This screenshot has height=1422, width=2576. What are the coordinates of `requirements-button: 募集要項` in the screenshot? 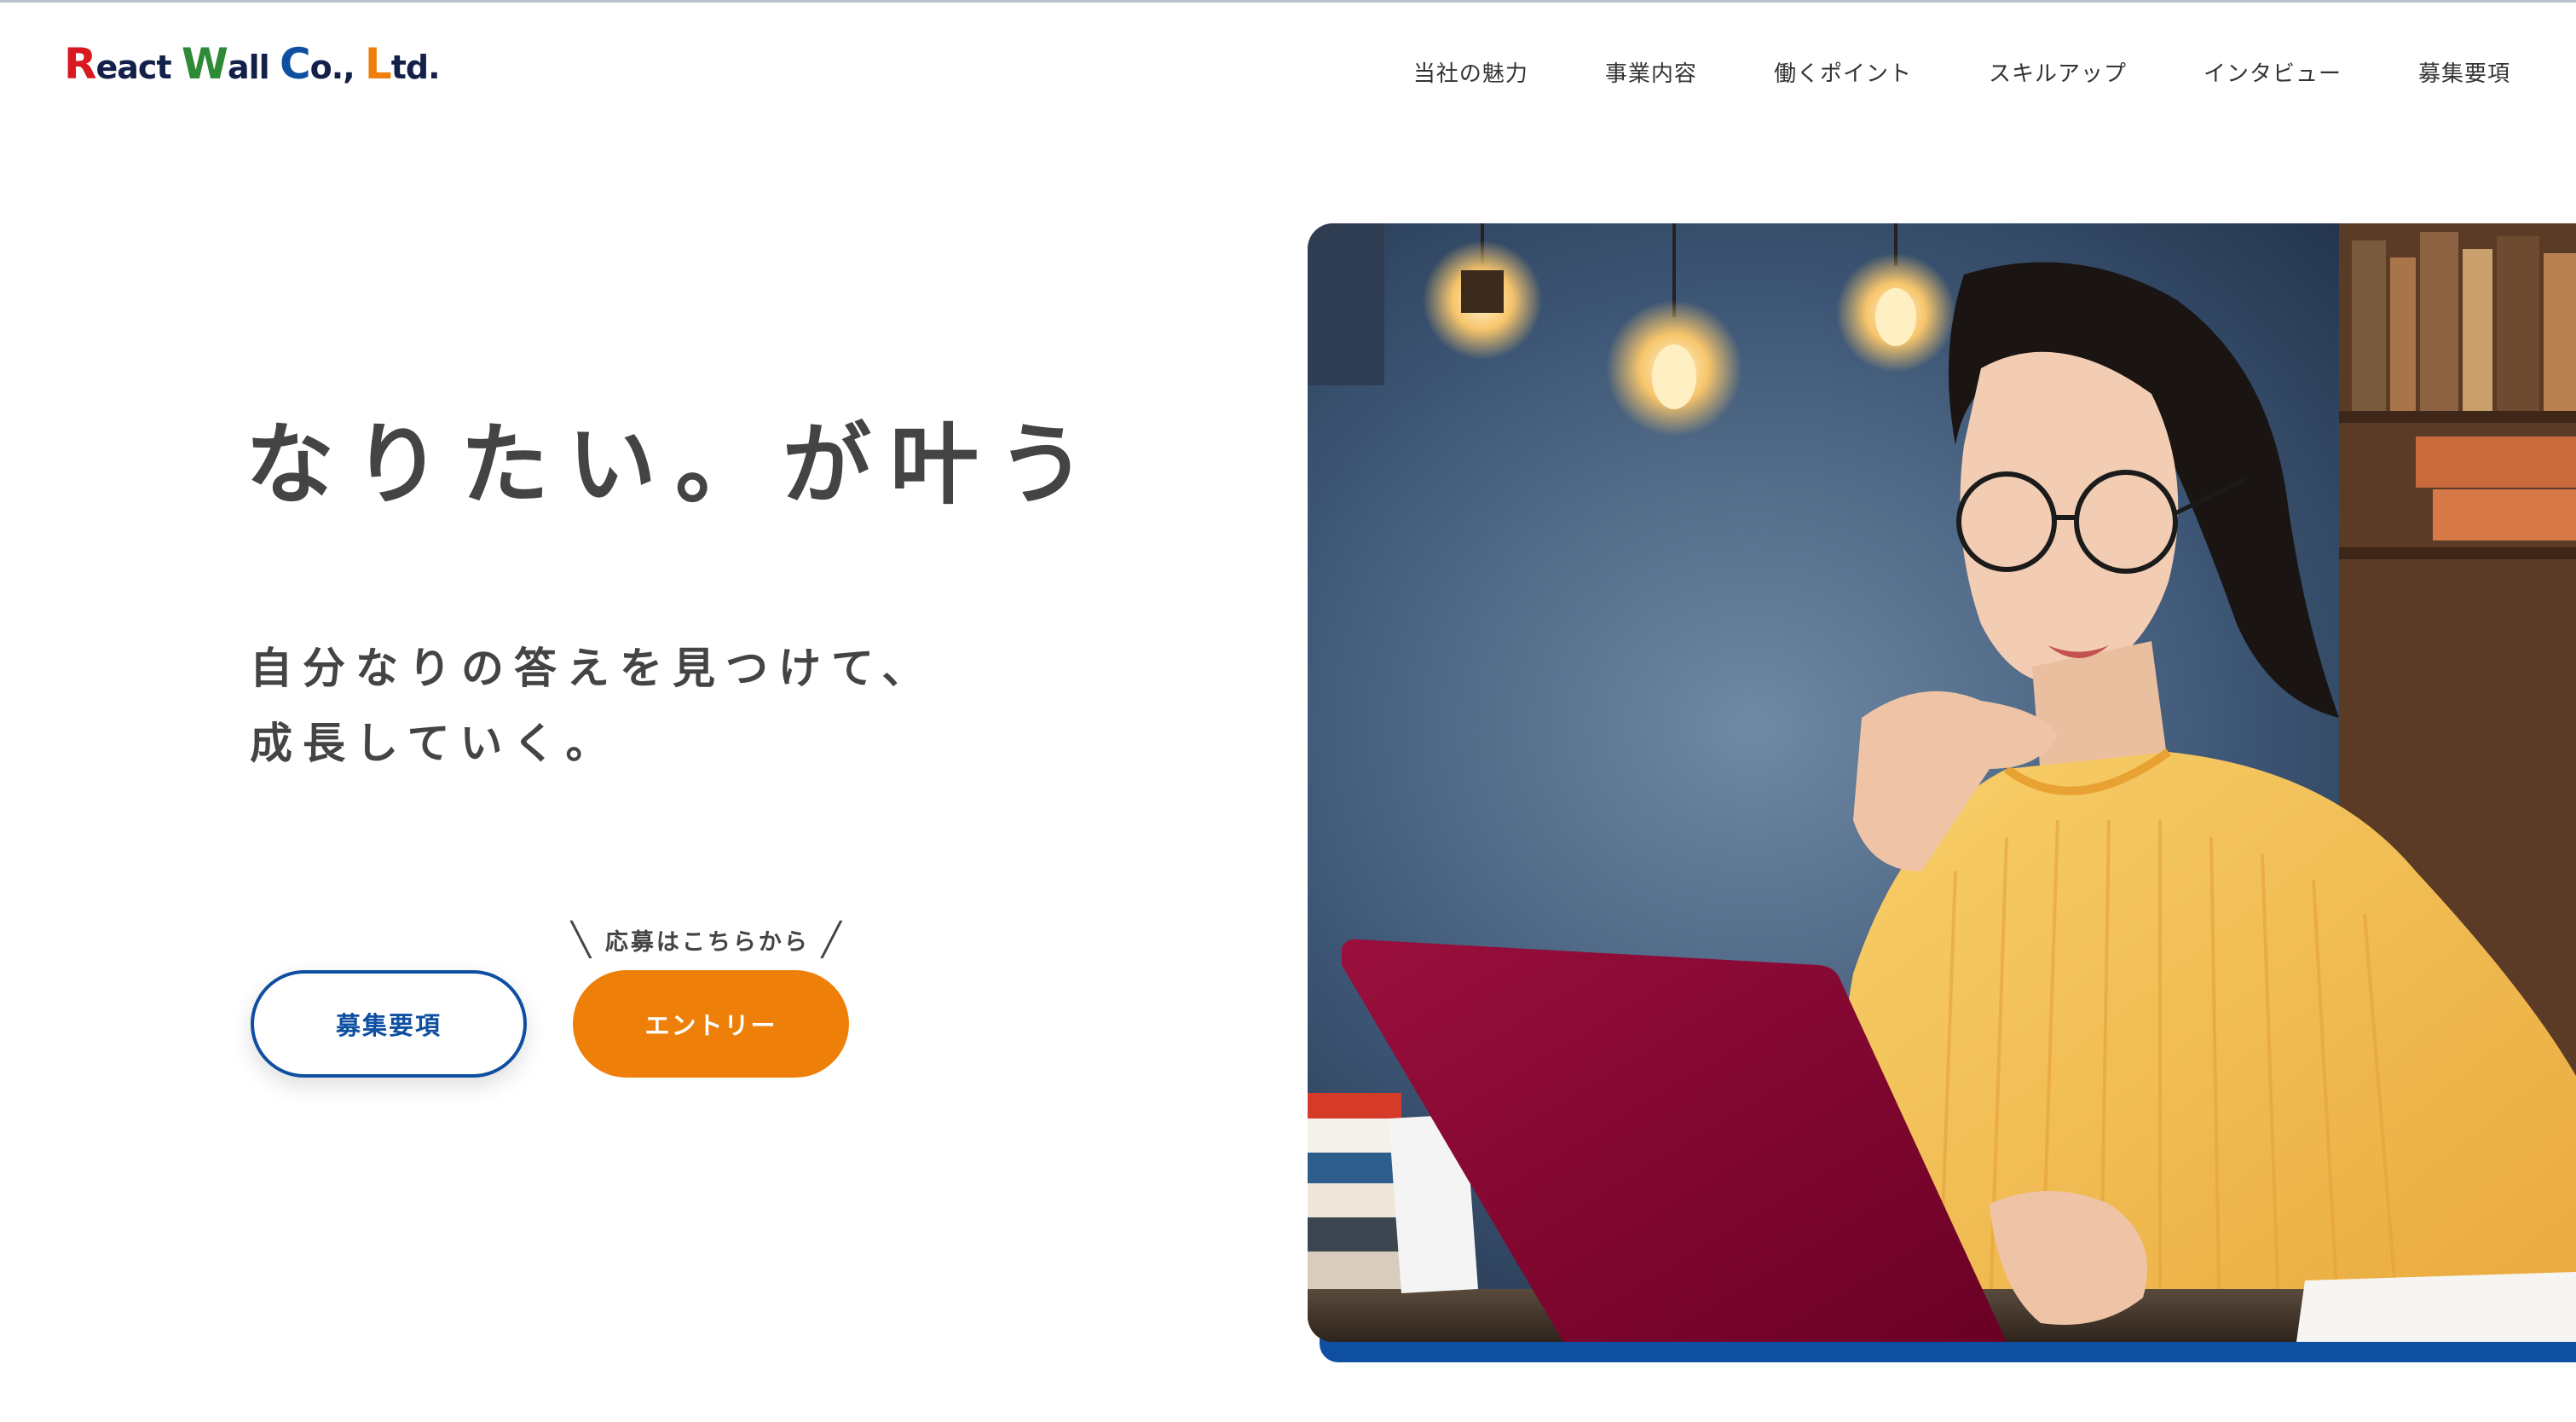 It's located at (389, 1024).